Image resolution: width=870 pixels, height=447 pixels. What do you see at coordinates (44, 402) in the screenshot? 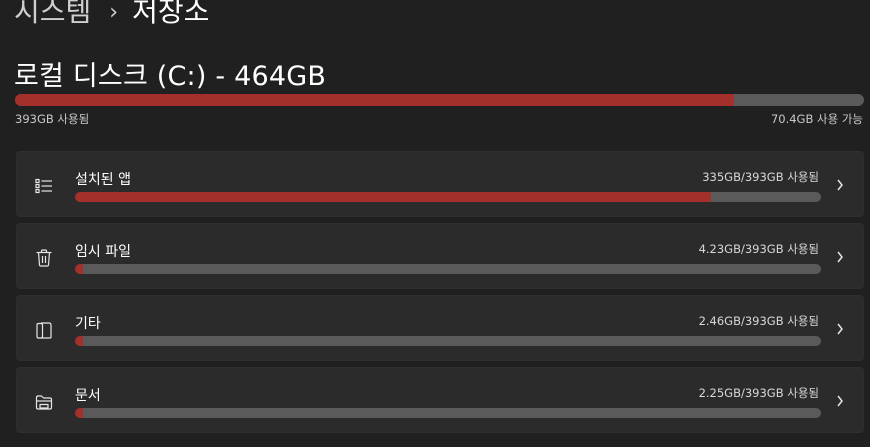
I see `folder-icon` at bounding box center [44, 402].